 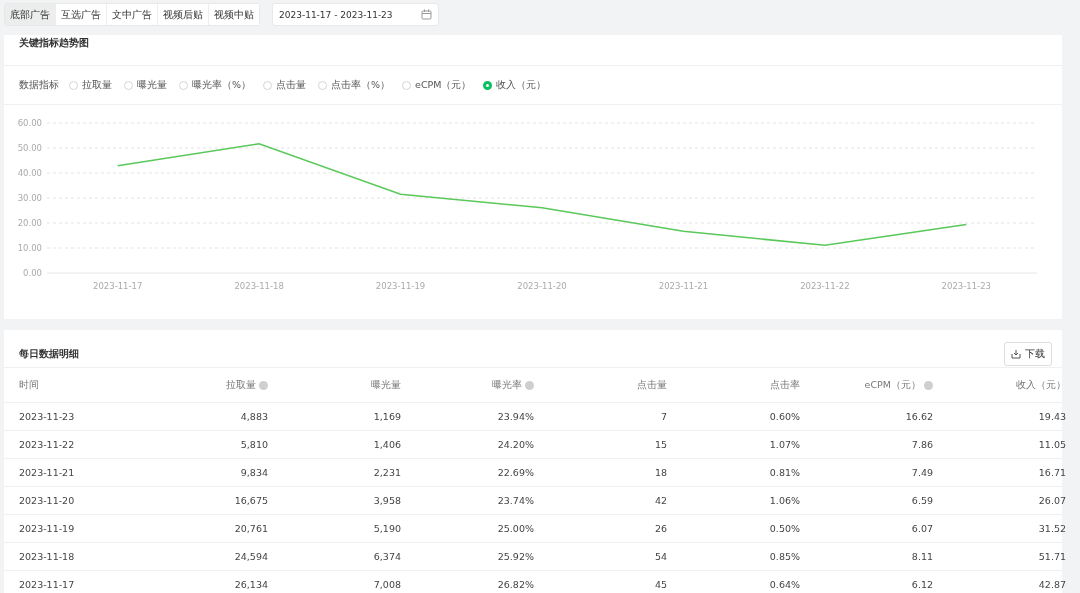 What do you see at coordinates (1052, 556) in the screenshot?
I see `table-cell: 51.71` at bounding box center [1052, 556].